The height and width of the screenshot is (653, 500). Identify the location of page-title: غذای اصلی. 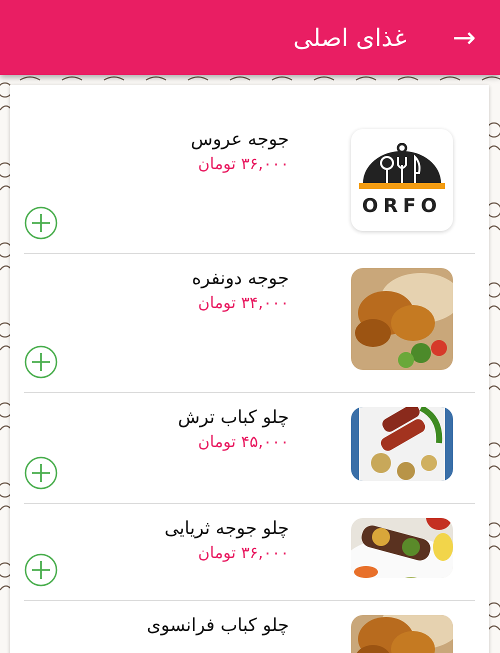
(350, 38).